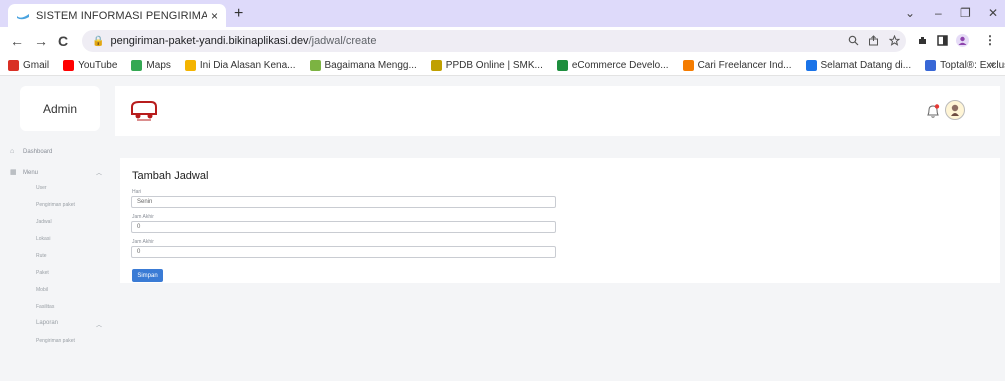 The height and width of the screenshot is (381, 1005). What do you see at coordinates (873, 40) in the screenshot?
I see `share-icon` at bounding box center [873, 40].